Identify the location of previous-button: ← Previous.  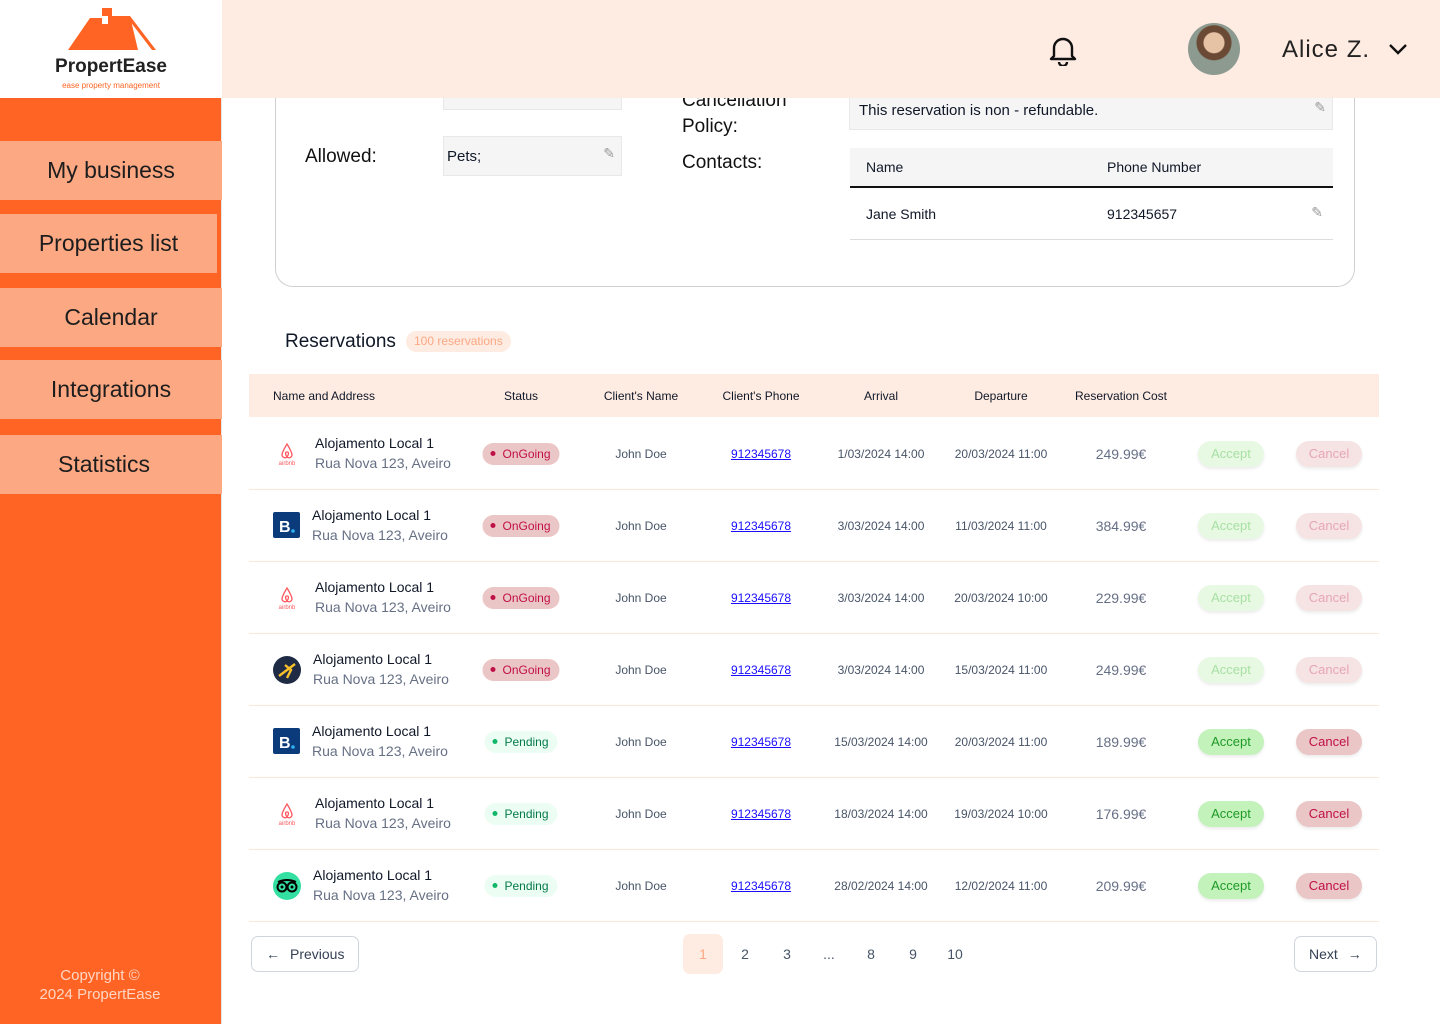
(305, 954).